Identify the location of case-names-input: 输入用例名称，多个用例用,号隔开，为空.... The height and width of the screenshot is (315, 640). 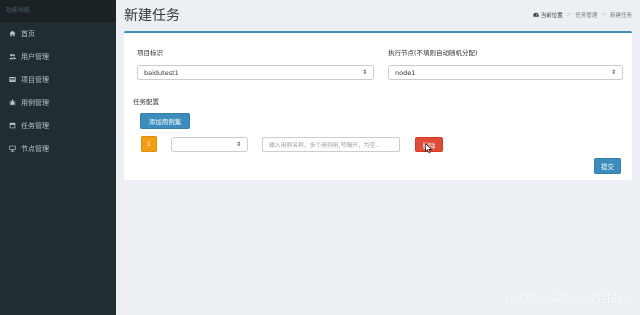
(331, 144).